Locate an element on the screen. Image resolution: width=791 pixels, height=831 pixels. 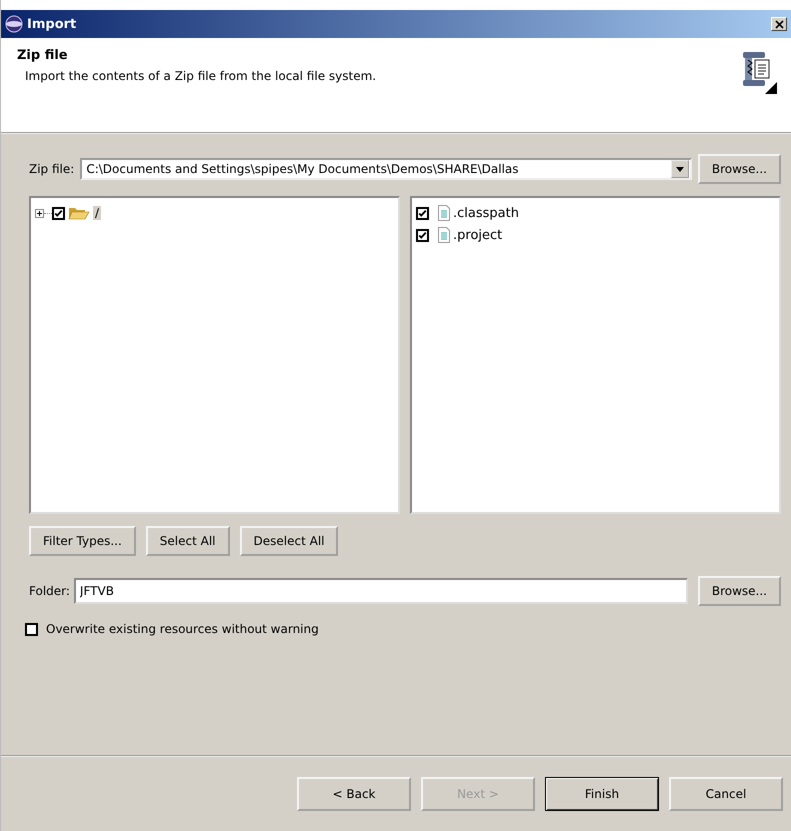
dialog-button: Cancel is located at coordinates (726, 794).